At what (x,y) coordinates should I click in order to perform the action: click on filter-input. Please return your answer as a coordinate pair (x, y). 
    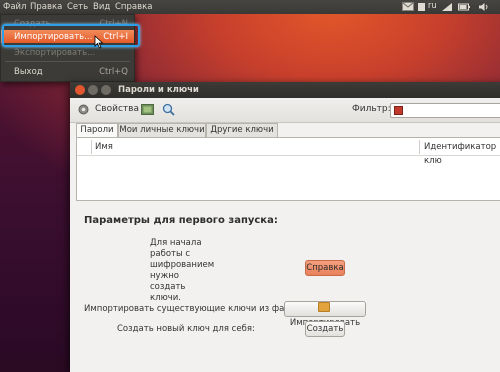
    Looking at the image, I should click on (445, 110).